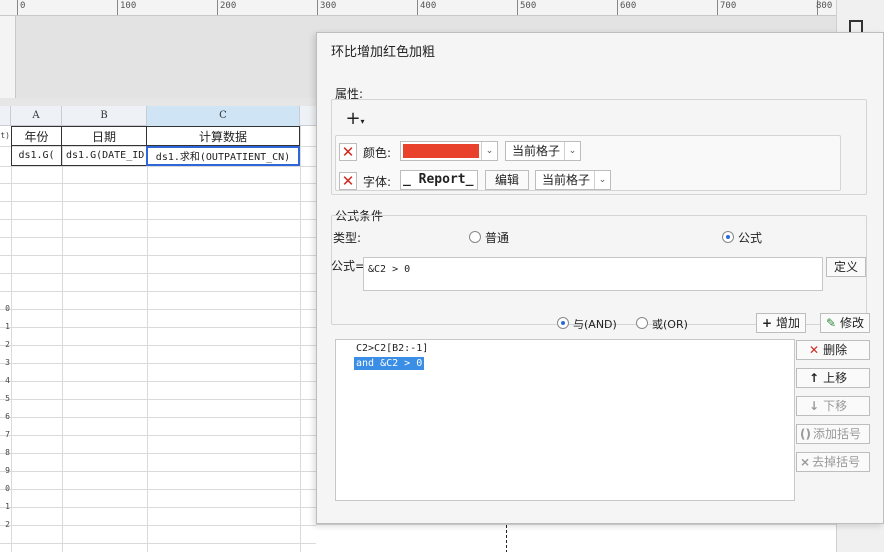  Describe the element at coordinates (223, 136) in the screenshot. I see `cell-c1: 计算数据` at that location.